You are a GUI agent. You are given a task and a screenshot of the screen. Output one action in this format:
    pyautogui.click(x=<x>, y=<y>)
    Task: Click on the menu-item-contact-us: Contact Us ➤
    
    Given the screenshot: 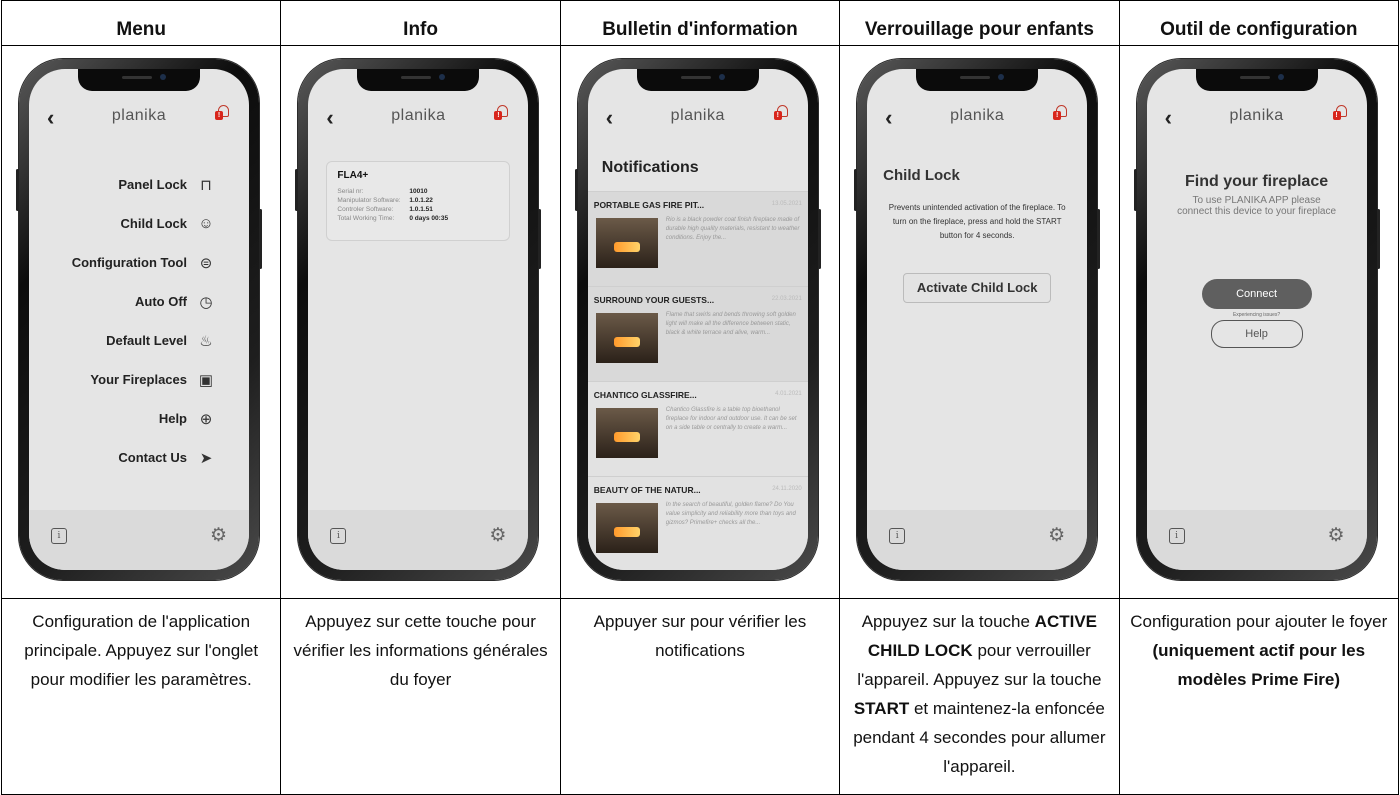 What is the action you would take?
    pyautogui.click(x=139, y=457)
    